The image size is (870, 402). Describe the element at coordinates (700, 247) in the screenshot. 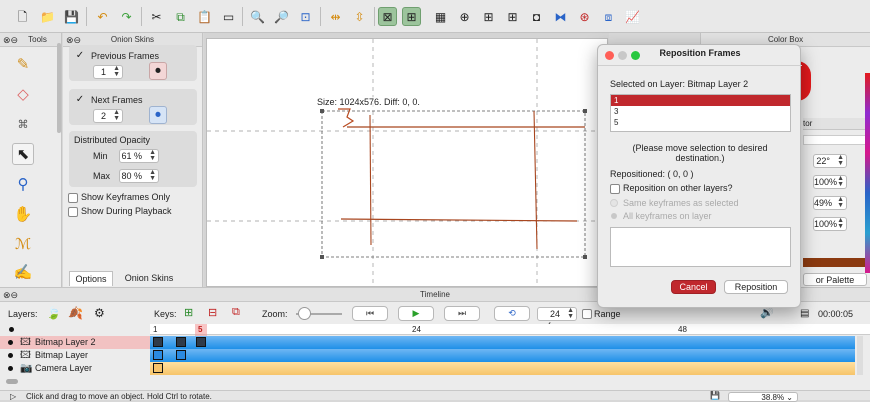

I see `layer-selection-list` at that location.